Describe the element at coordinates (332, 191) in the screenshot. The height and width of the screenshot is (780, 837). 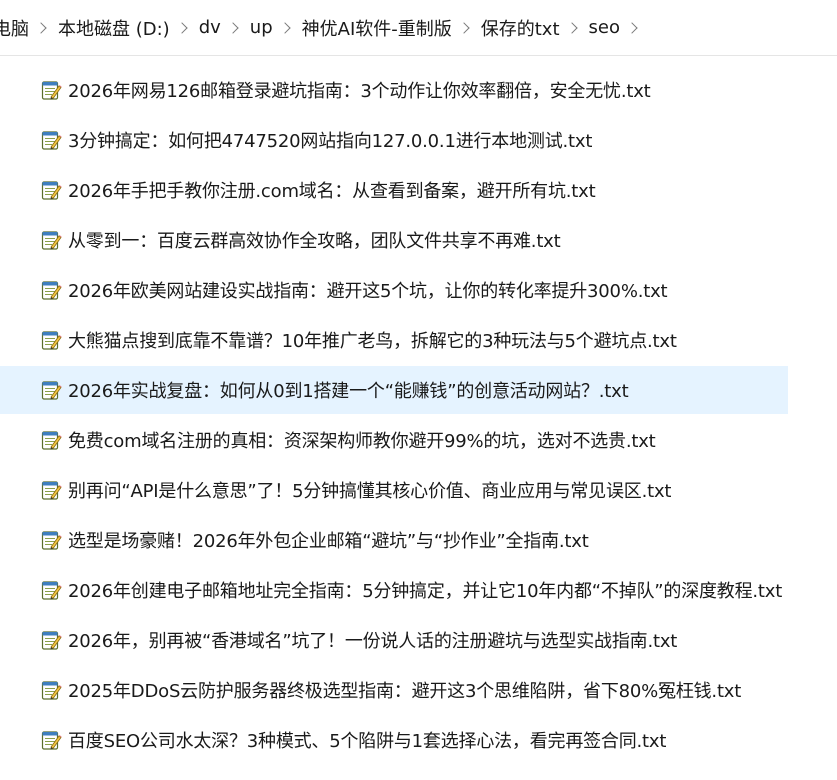
I see `file-name: 2026年手把手教你注册.com域名：从查看到备案，避开所有坑.txt` at that location.